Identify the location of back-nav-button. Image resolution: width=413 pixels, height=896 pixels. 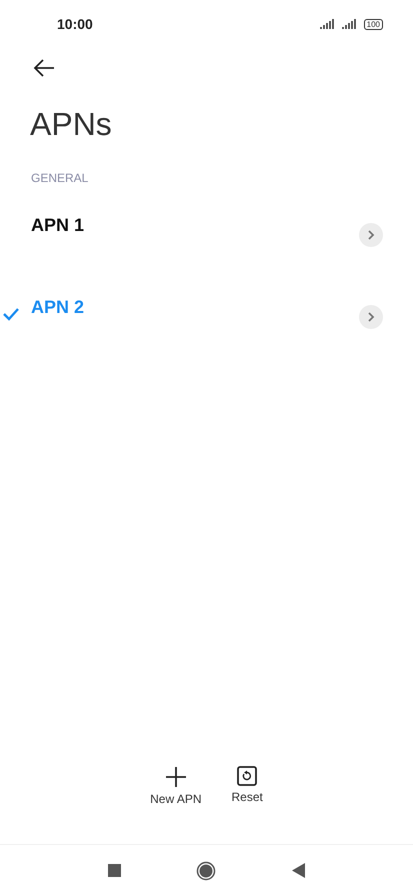
(299, 870).